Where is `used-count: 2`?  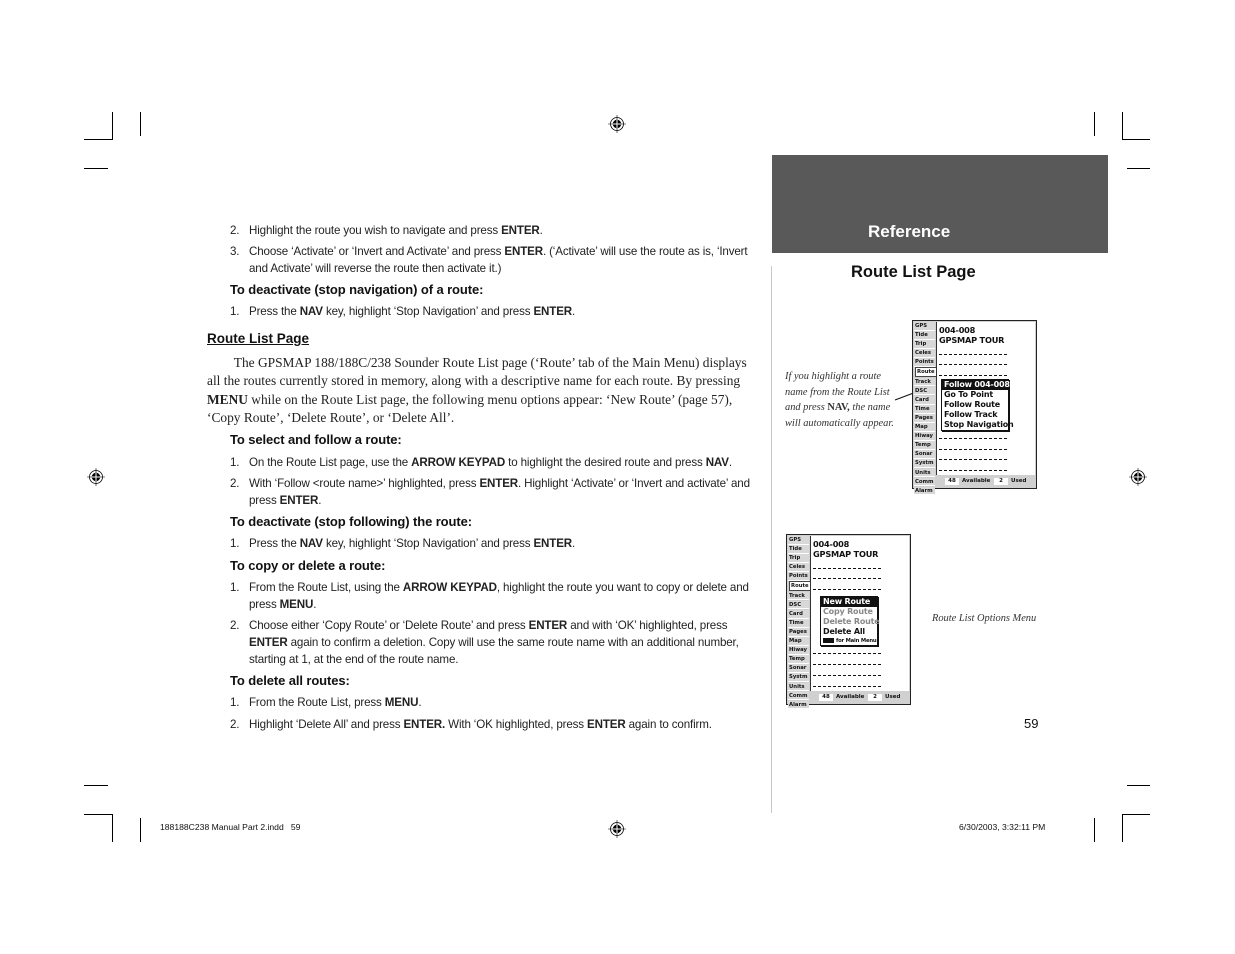 used-count: 2 is located at coordinates (1001, 481).